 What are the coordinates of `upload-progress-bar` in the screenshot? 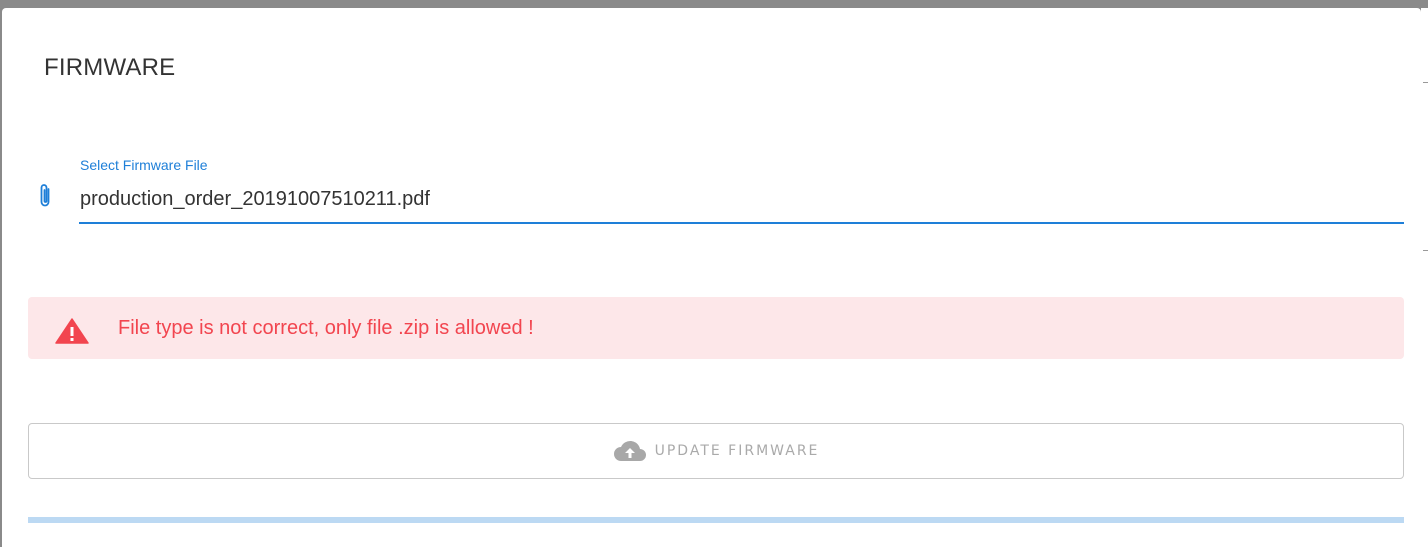 It's located at (716, 520).